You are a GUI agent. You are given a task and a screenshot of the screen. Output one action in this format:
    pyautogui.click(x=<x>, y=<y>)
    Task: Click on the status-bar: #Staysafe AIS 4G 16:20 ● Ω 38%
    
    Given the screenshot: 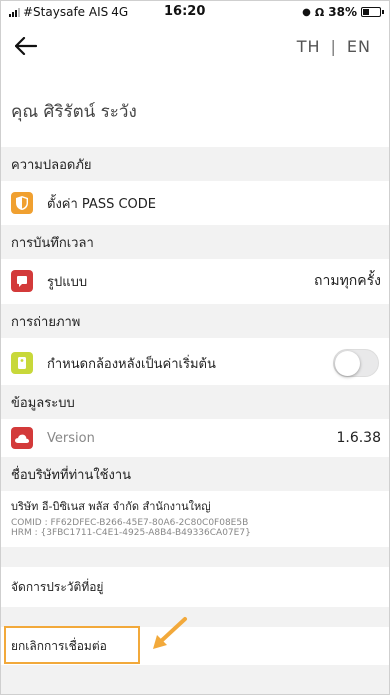 What is the action you would take?
    pyautogui.click(x=195, y=12)
    